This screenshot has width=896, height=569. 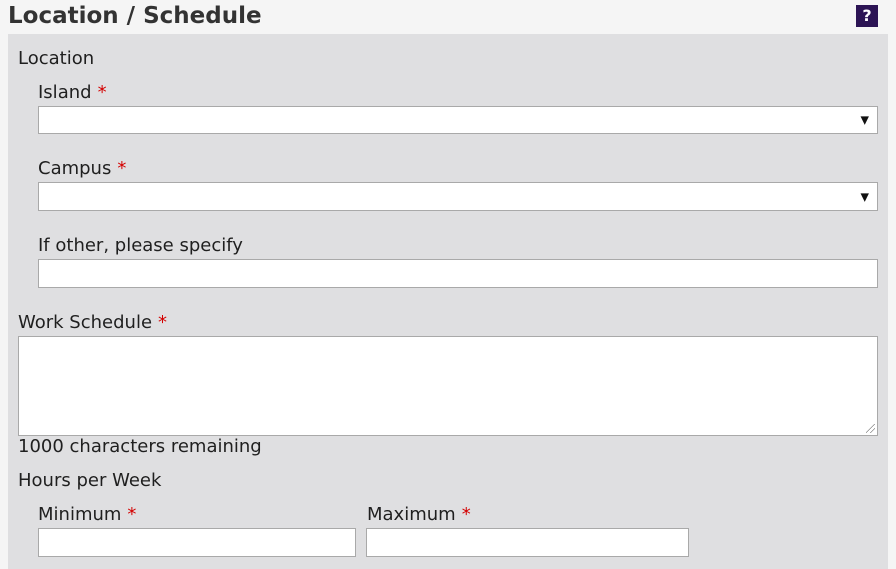 I want to click on section-header: Location / Schedule ?, so click(x=448, y=17).